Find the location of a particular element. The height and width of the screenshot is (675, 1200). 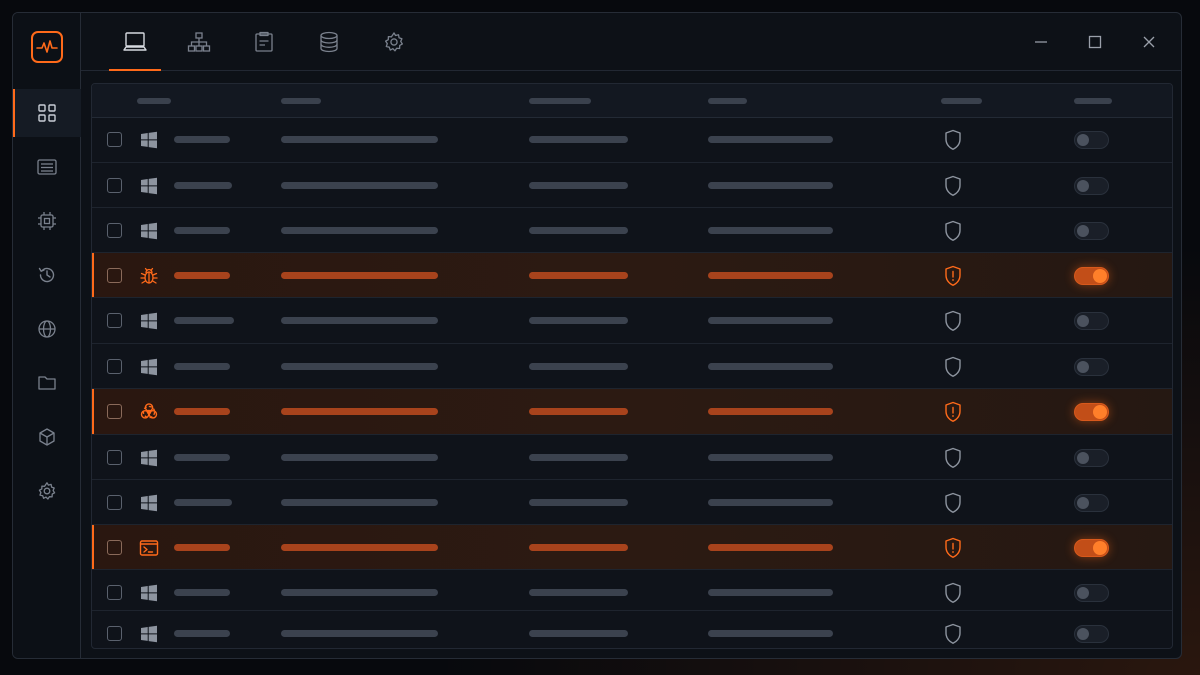

sidebar-item-dashboard is located at coordinates (47, 113).